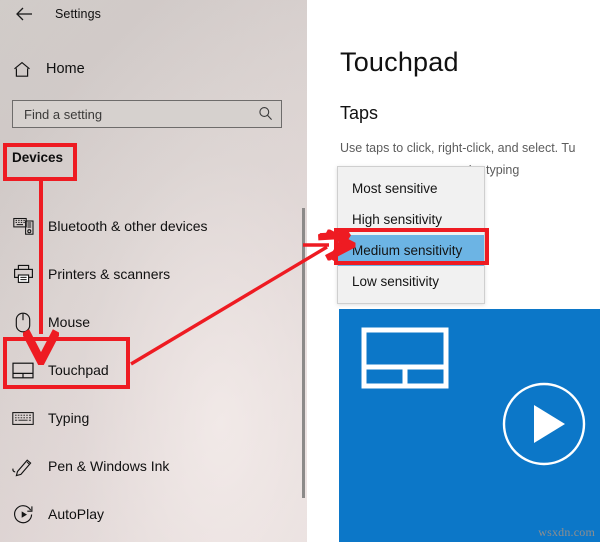  I want to click on bluetooth-devices-icon, so click(23, 226).